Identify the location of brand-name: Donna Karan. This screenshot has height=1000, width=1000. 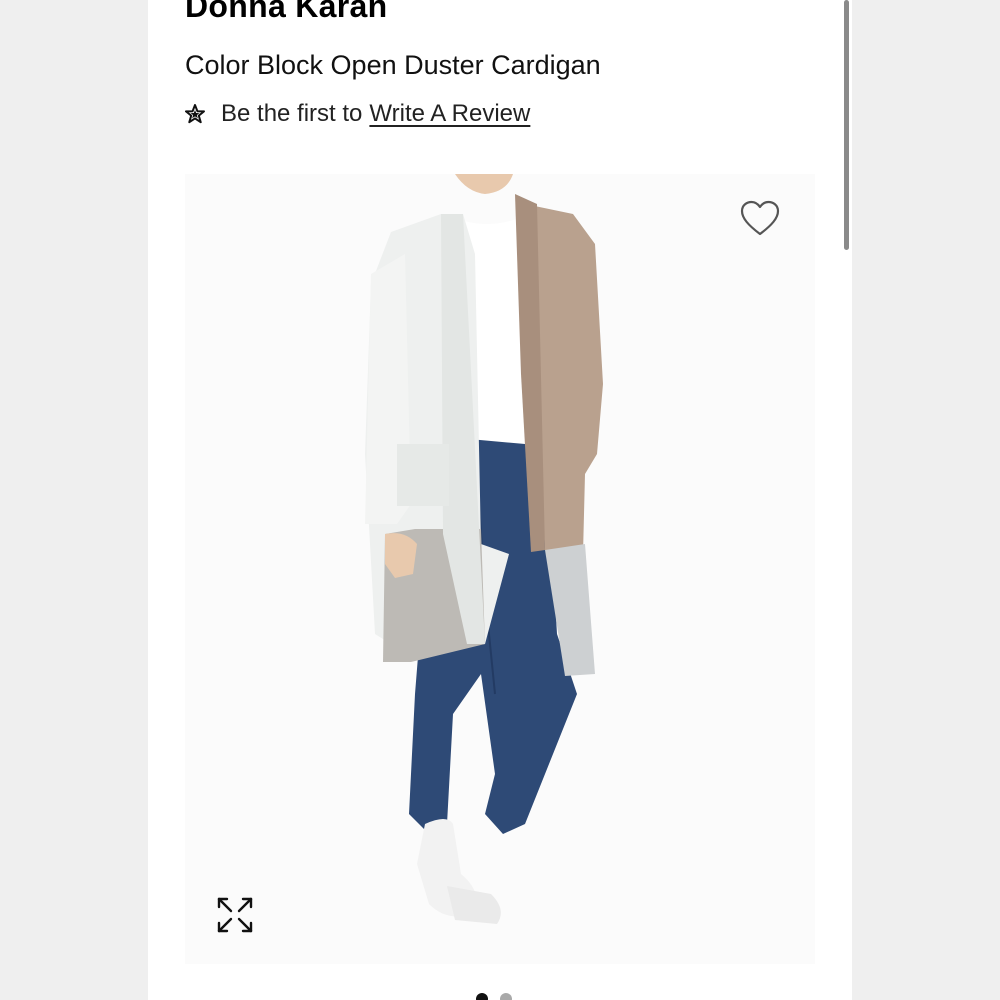
(286, 12).